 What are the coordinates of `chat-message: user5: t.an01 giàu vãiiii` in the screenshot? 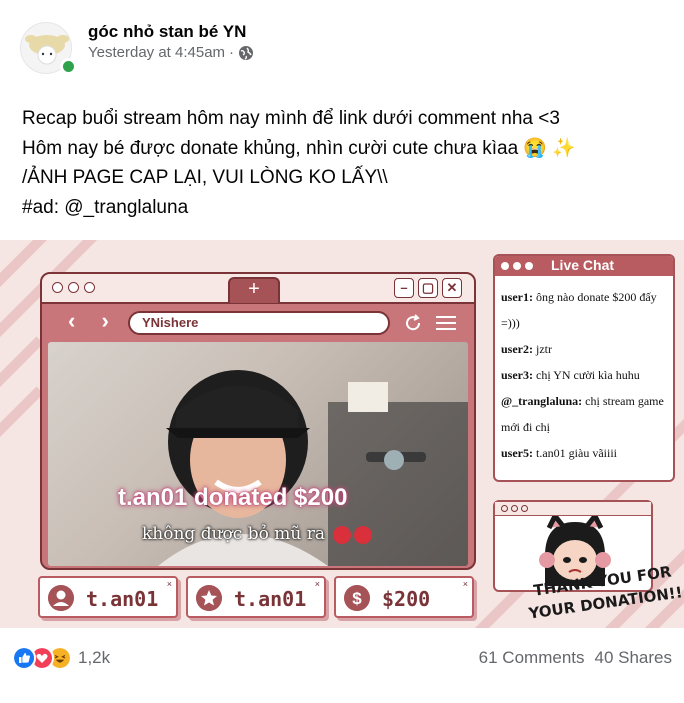 It's located at (559, 453).